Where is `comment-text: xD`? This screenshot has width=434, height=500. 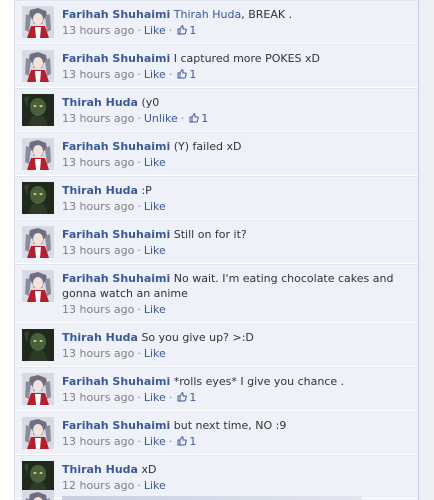 comment-text: xD is located at coordinates (149, 469).